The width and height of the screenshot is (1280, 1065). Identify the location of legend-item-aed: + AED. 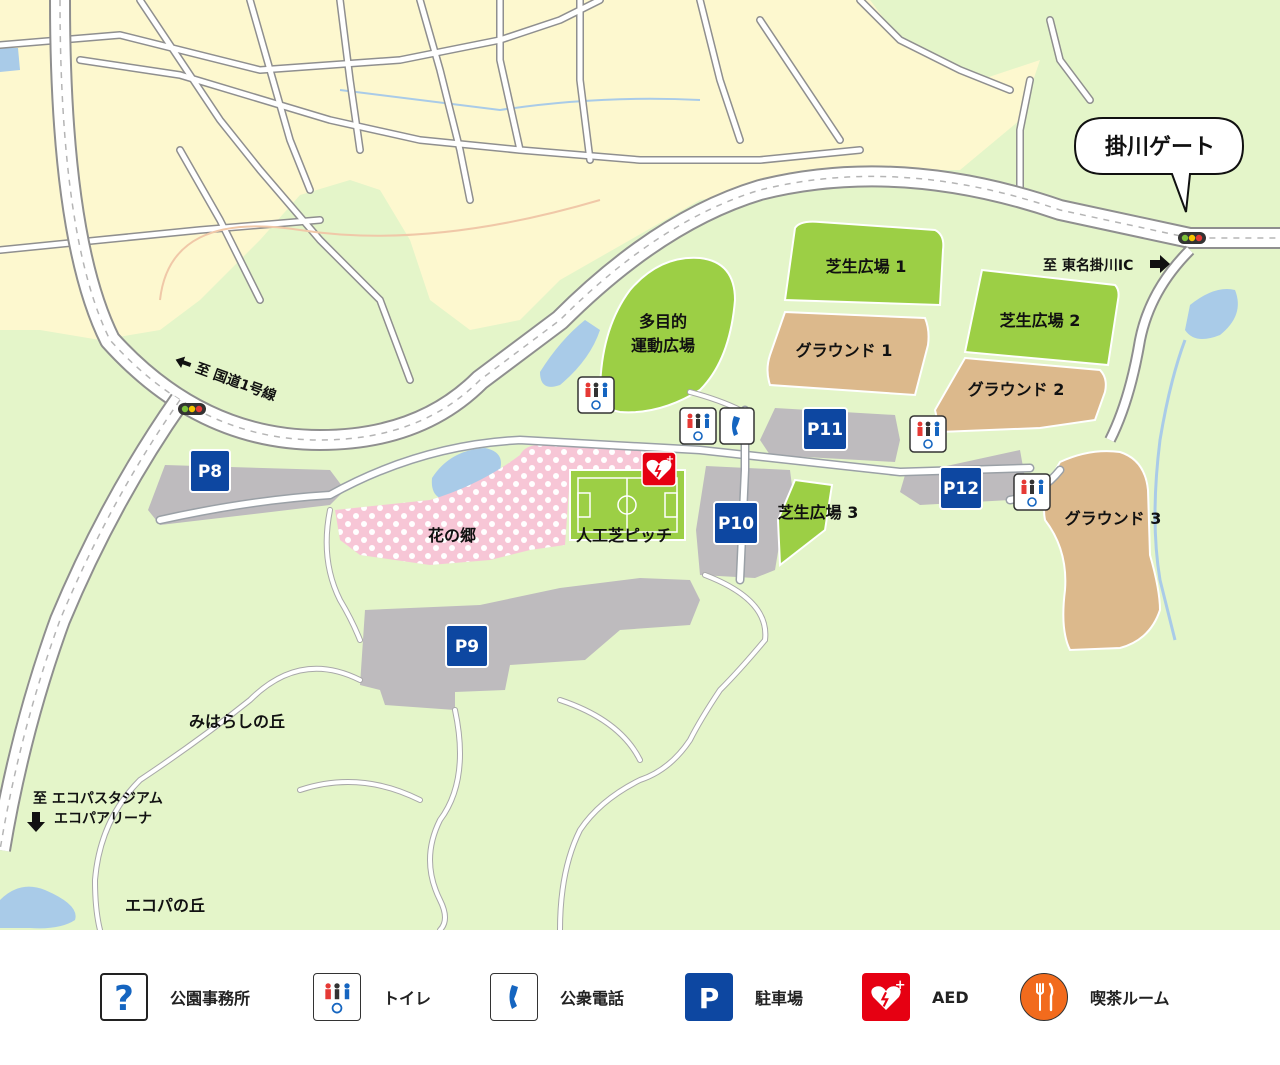
(915, 997).